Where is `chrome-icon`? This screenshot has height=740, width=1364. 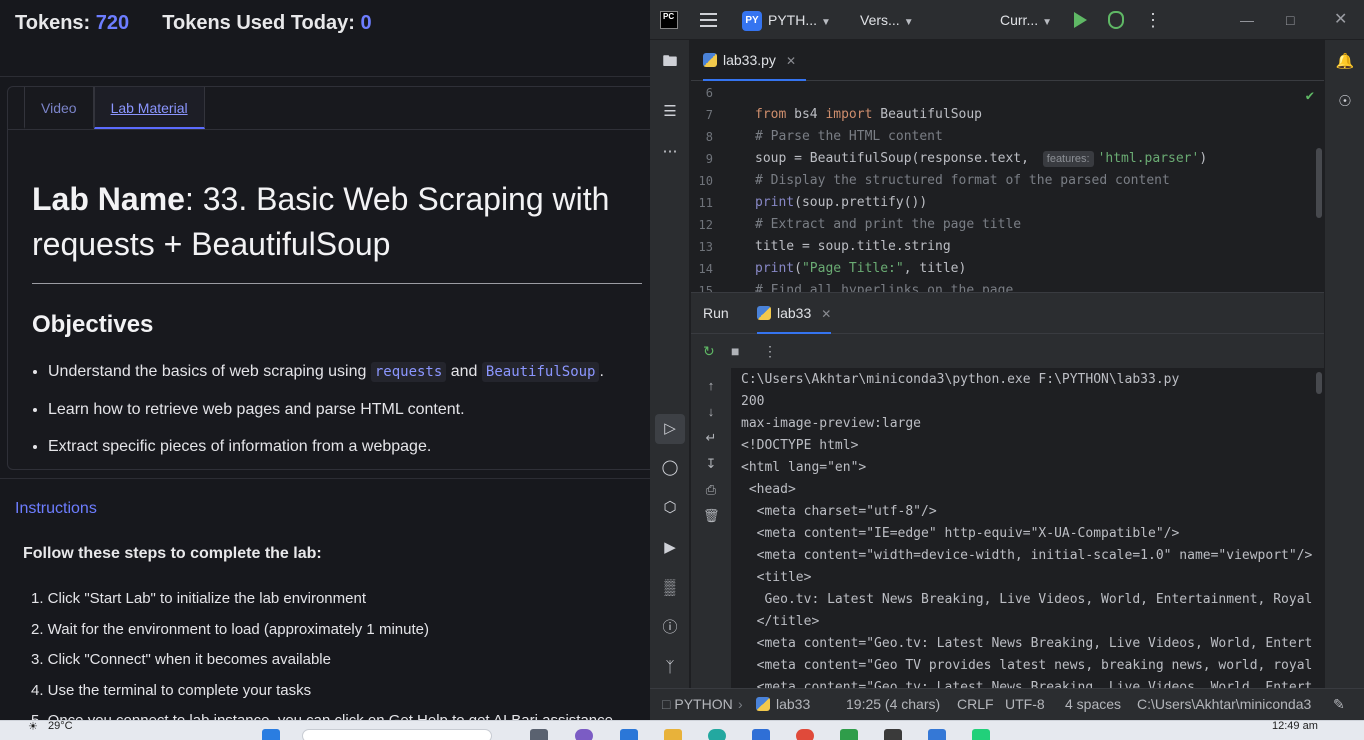
chrome-icon is located at coordinates (805, 734).